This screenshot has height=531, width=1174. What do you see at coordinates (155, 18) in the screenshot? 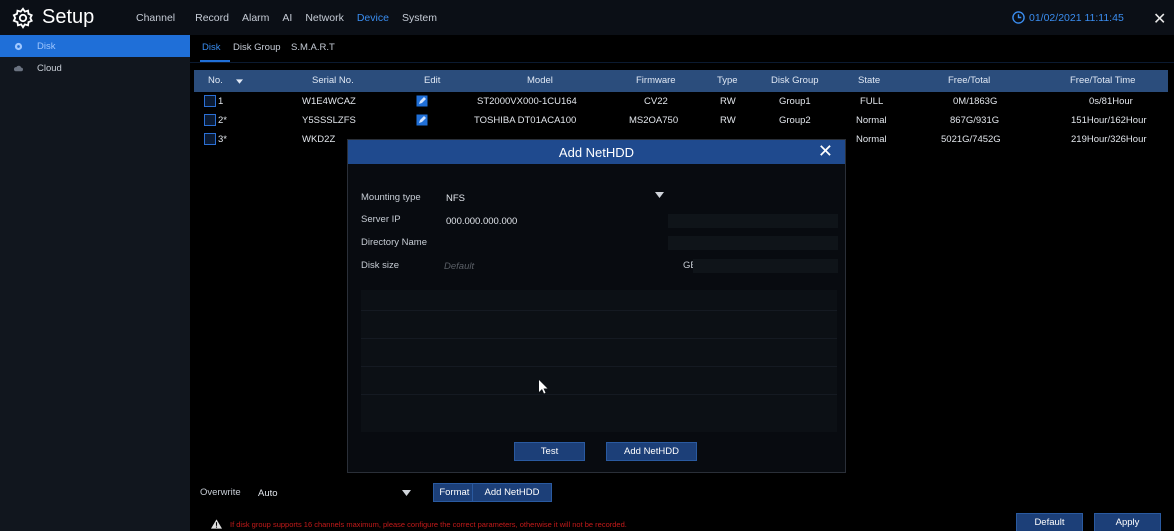
I see `menu-channel: Channel` at bounding box center [155, 18].